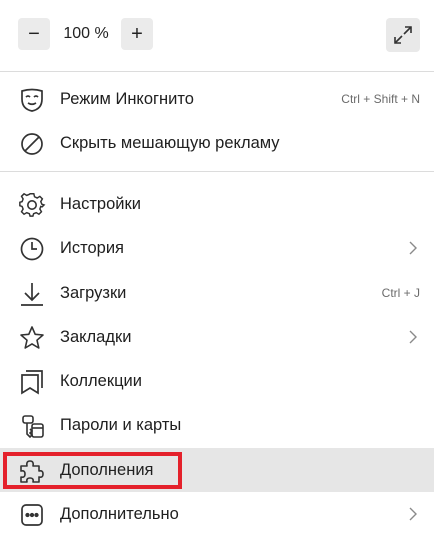 Image resolution: width=434 pixels, height=536 pixels. What do you see at coordinates (32, 382) in the screenshot?
I see `collections-icon` at bounding box center [32, 382].